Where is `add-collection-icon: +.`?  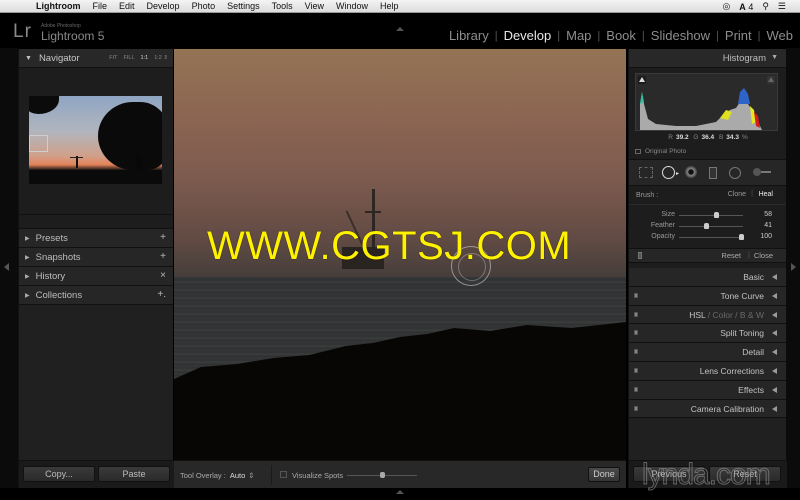 add-collection-icon: +. is located at coordinates (161, 294).